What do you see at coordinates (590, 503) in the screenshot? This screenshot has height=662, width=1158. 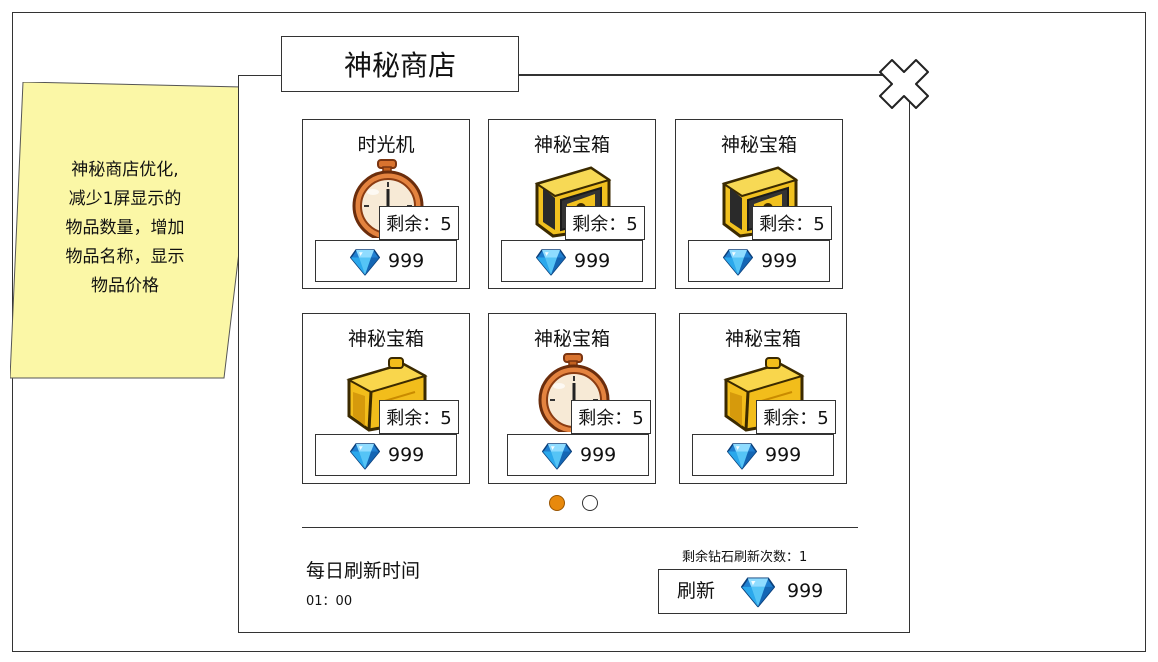 I see `page-dot` at bounding box center [590, 503].